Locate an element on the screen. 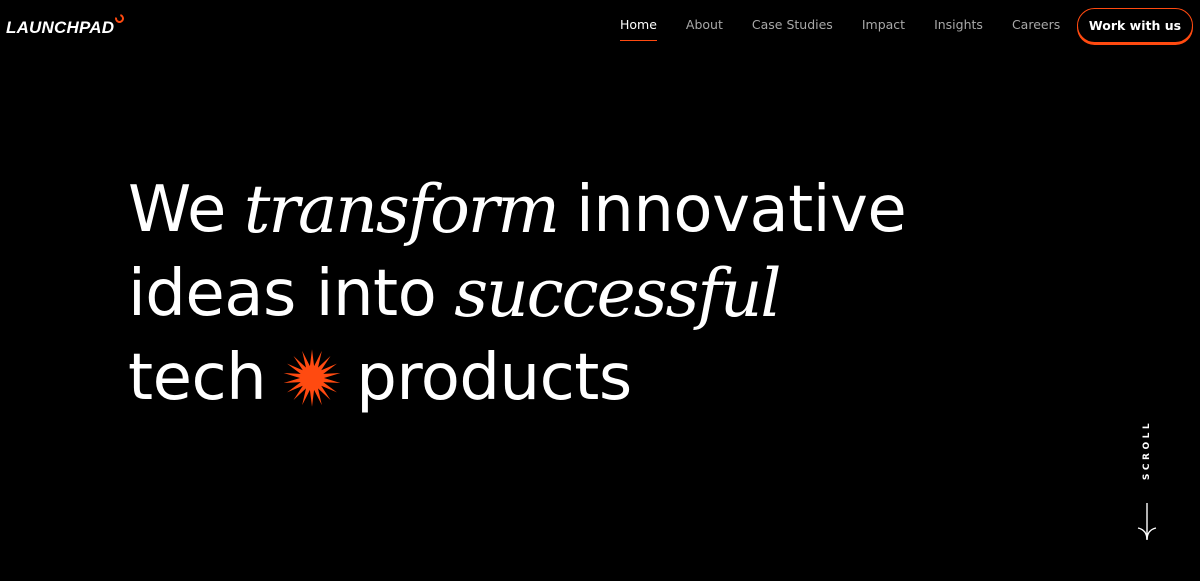 The width and height of the screenshot is (1200, 581). nav-item-case-studies: Case Studies is located at coordinates (792, 25).